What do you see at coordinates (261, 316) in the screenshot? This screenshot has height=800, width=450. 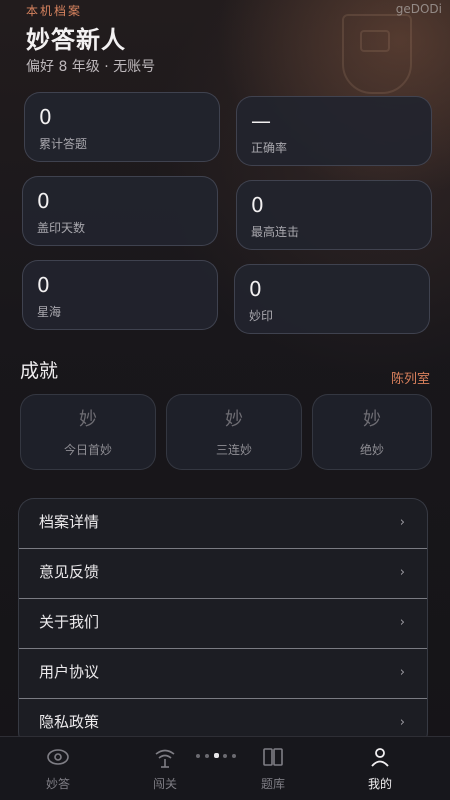 I see `stat-label: 妙印` at bounding box center [261, 316].